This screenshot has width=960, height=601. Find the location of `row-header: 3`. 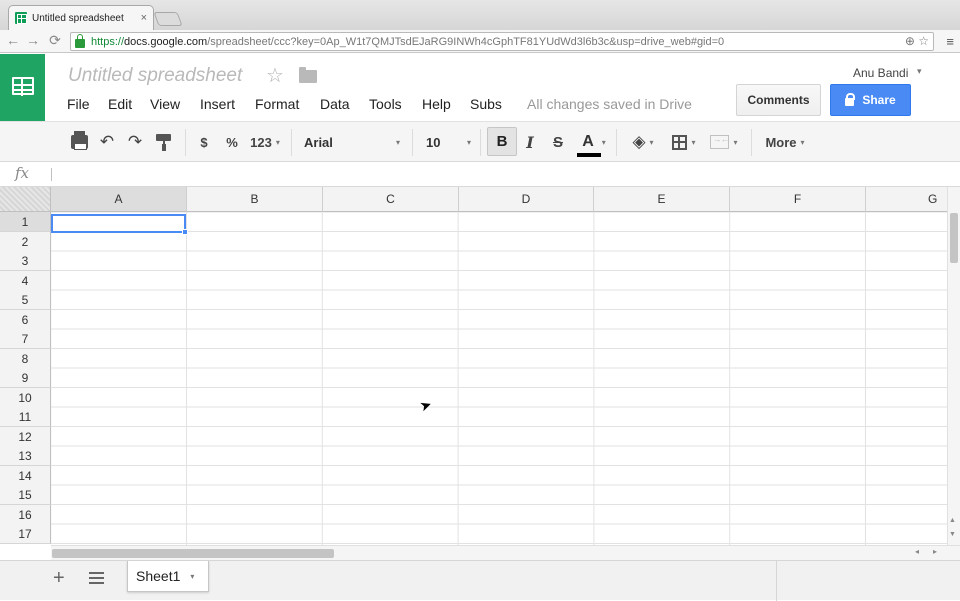

row-header: 3 is located at coordinates (25, 261).